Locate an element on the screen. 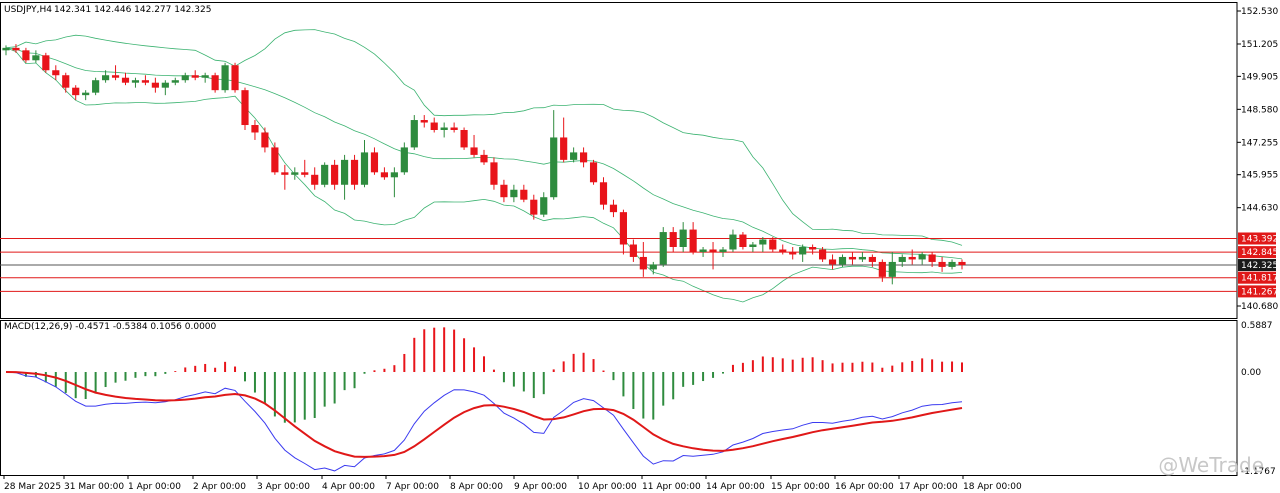 This screenshot has width=1280, height=493. y-tick-label: 151.205 is located at coordinates (1259, 45).